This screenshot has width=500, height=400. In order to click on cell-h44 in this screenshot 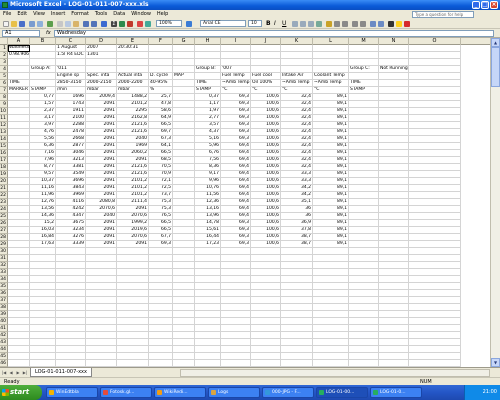, I will do `click(208, 349)`.